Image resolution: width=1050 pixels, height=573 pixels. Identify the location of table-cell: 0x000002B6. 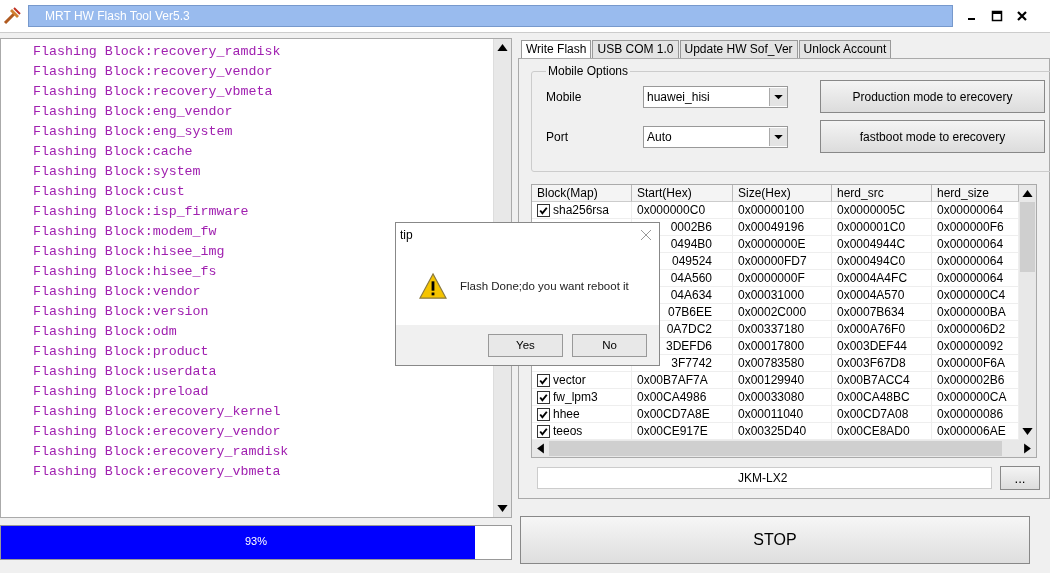
(971, 380).